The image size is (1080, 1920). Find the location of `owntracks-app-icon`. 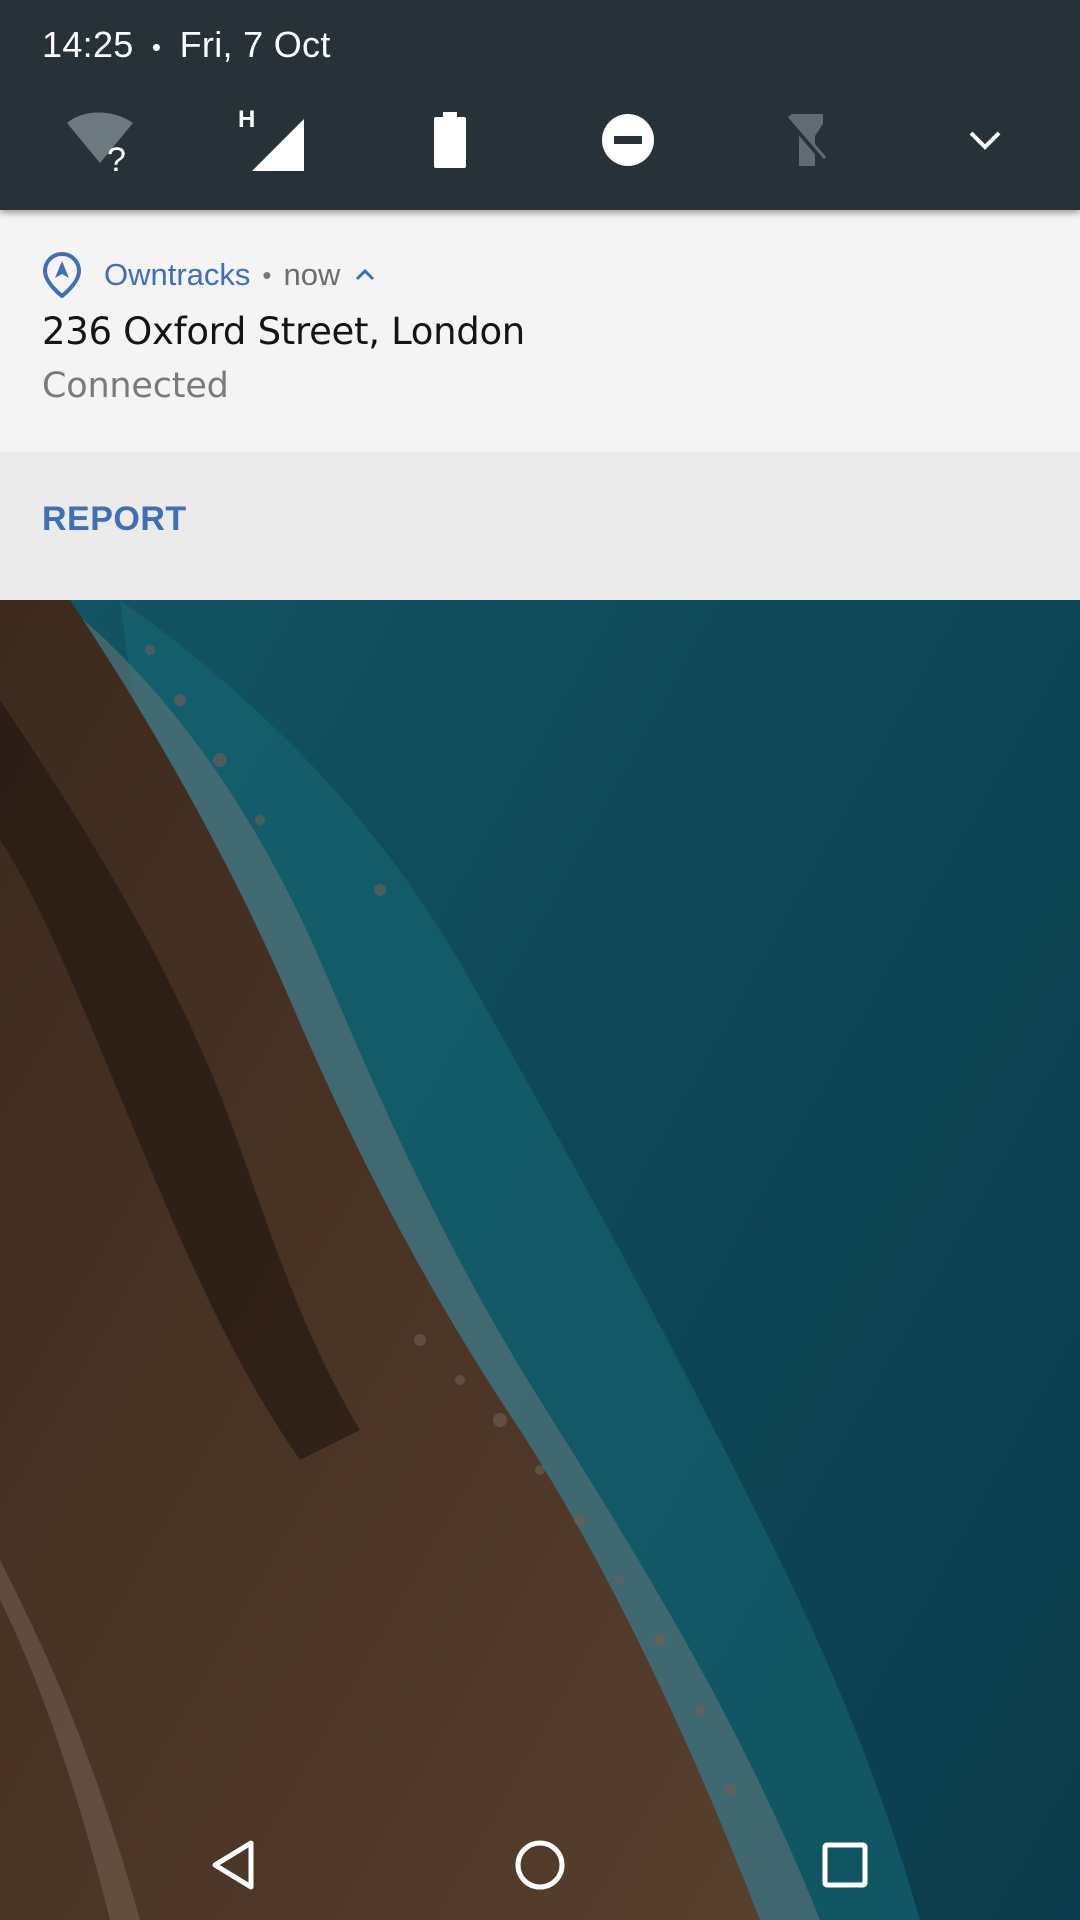

owntracks-app-icon is located at coordinates (64, 275).